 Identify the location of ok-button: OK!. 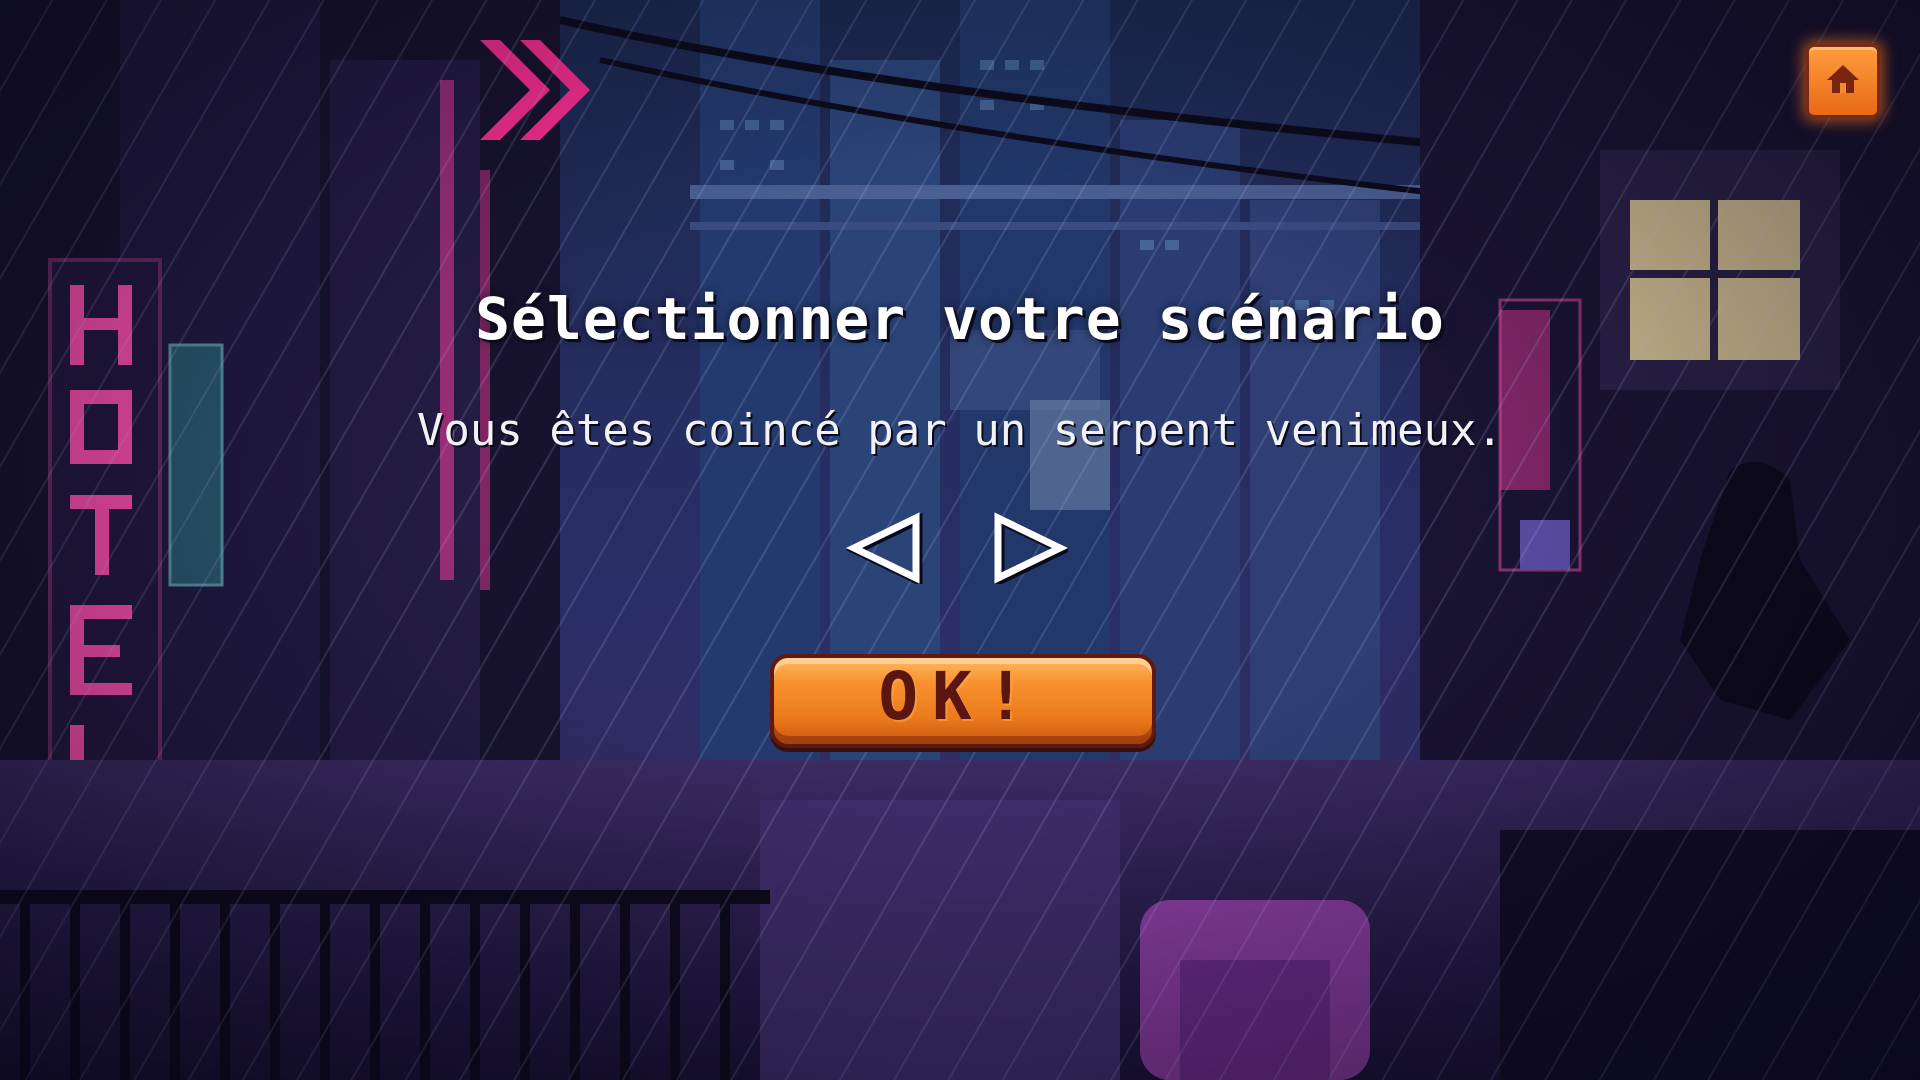
(959, 698).